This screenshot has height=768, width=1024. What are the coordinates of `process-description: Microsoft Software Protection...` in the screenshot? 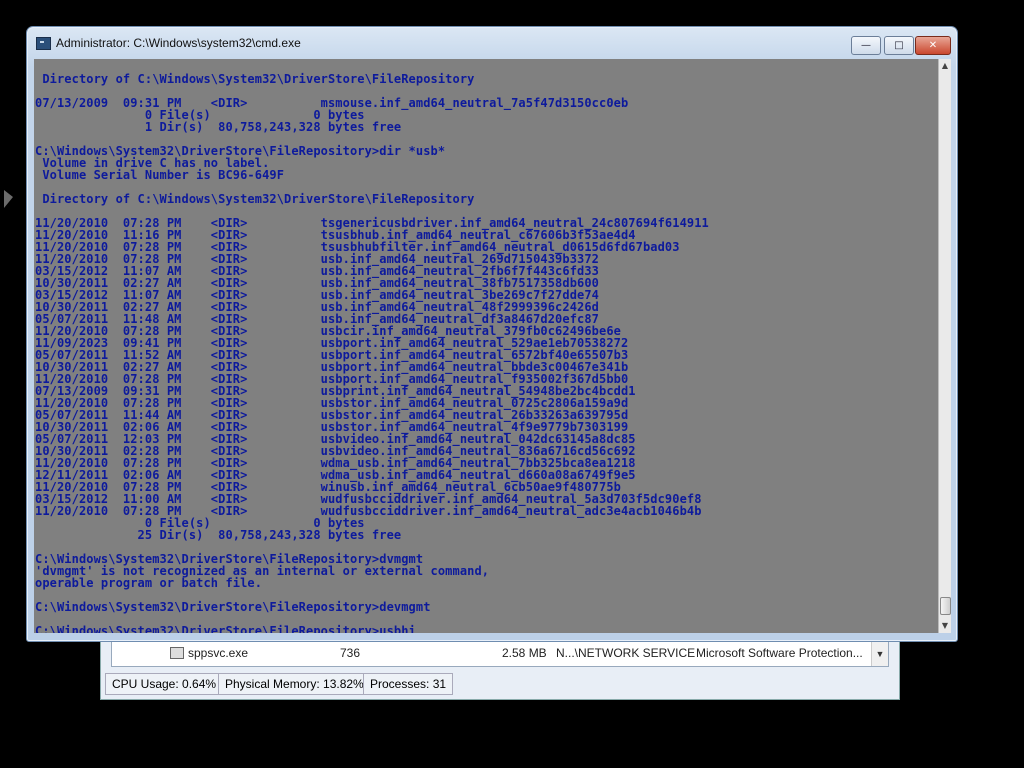 It's located at (779, 653).